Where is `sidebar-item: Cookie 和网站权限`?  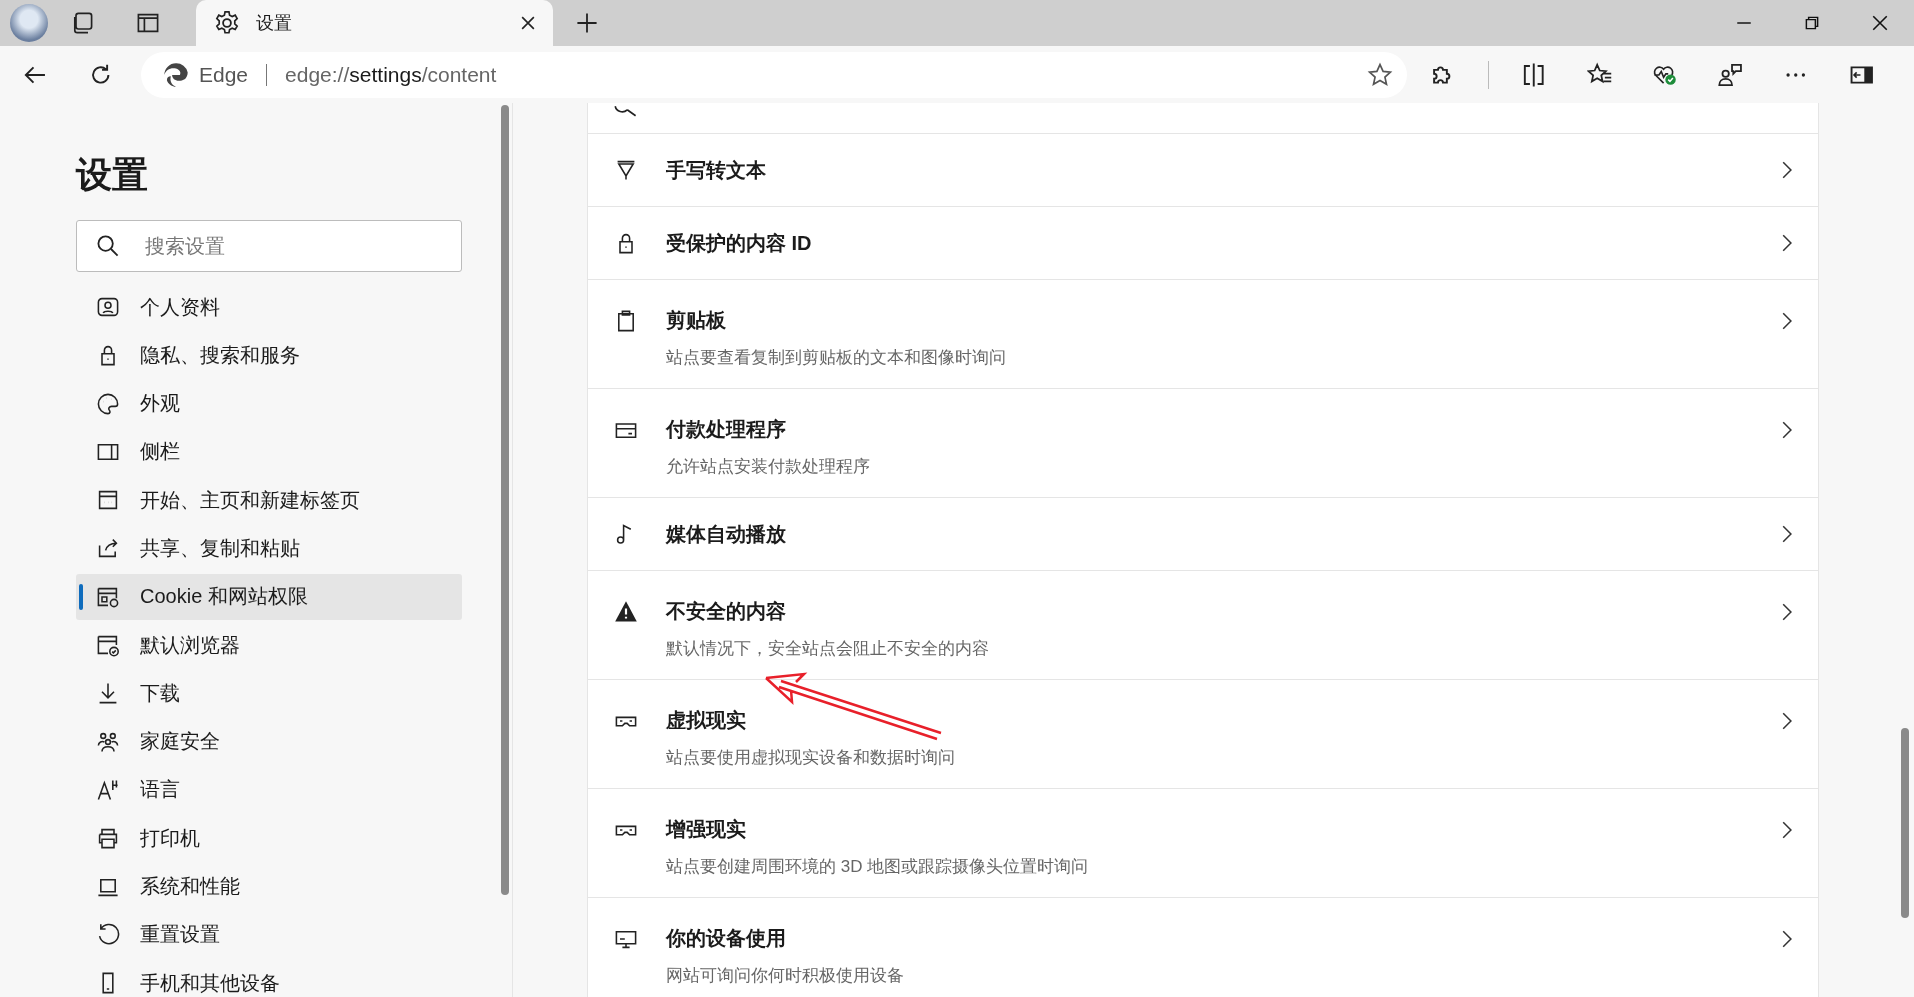 sidebar-item: Cookie 和网站权限 is located at coordinates (269, 596).